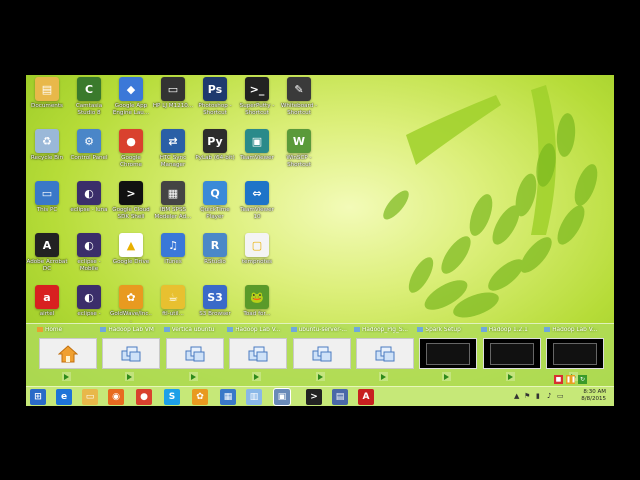  What do you see at coordinates (282, 397) in the screenshot?
I see `vmware-icon: ▣` at bounding box center [282, 397].